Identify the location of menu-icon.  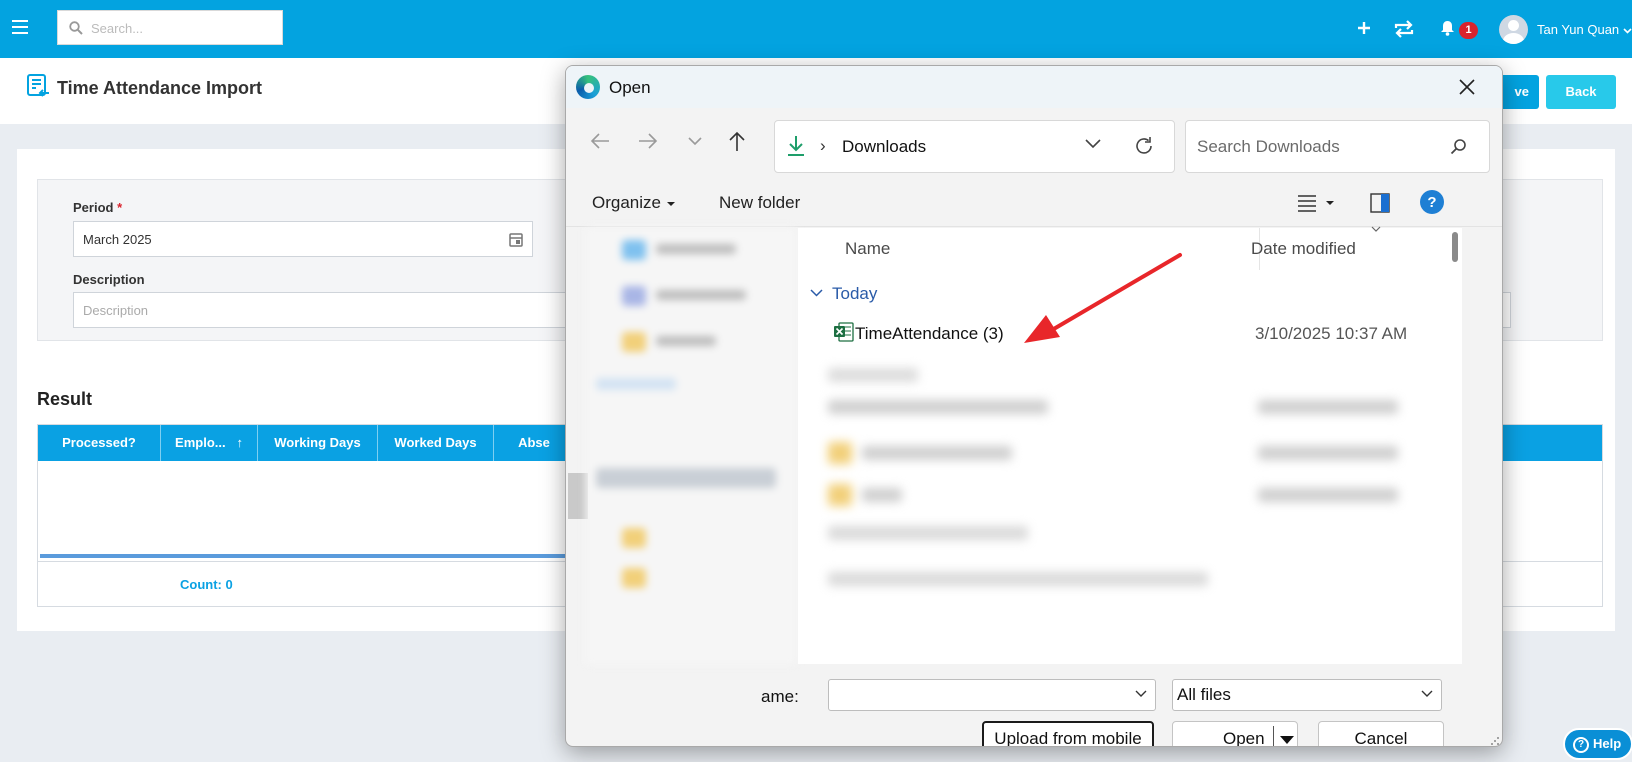
(20, 27).